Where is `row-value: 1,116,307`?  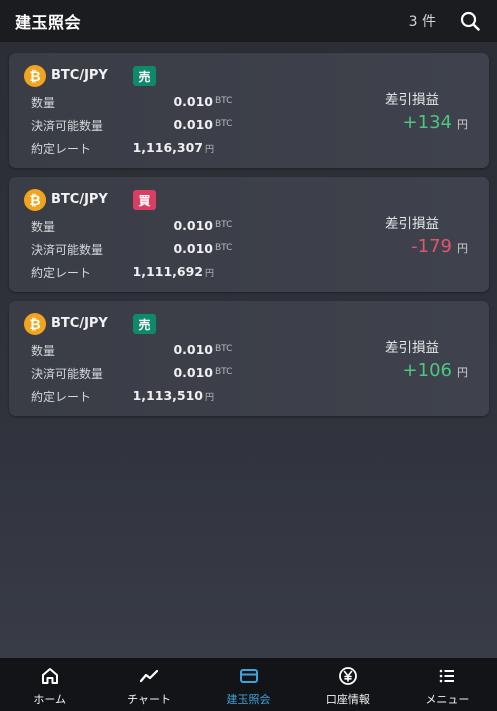 row-value: 1,116,307 is located at coordinates (167, 147).